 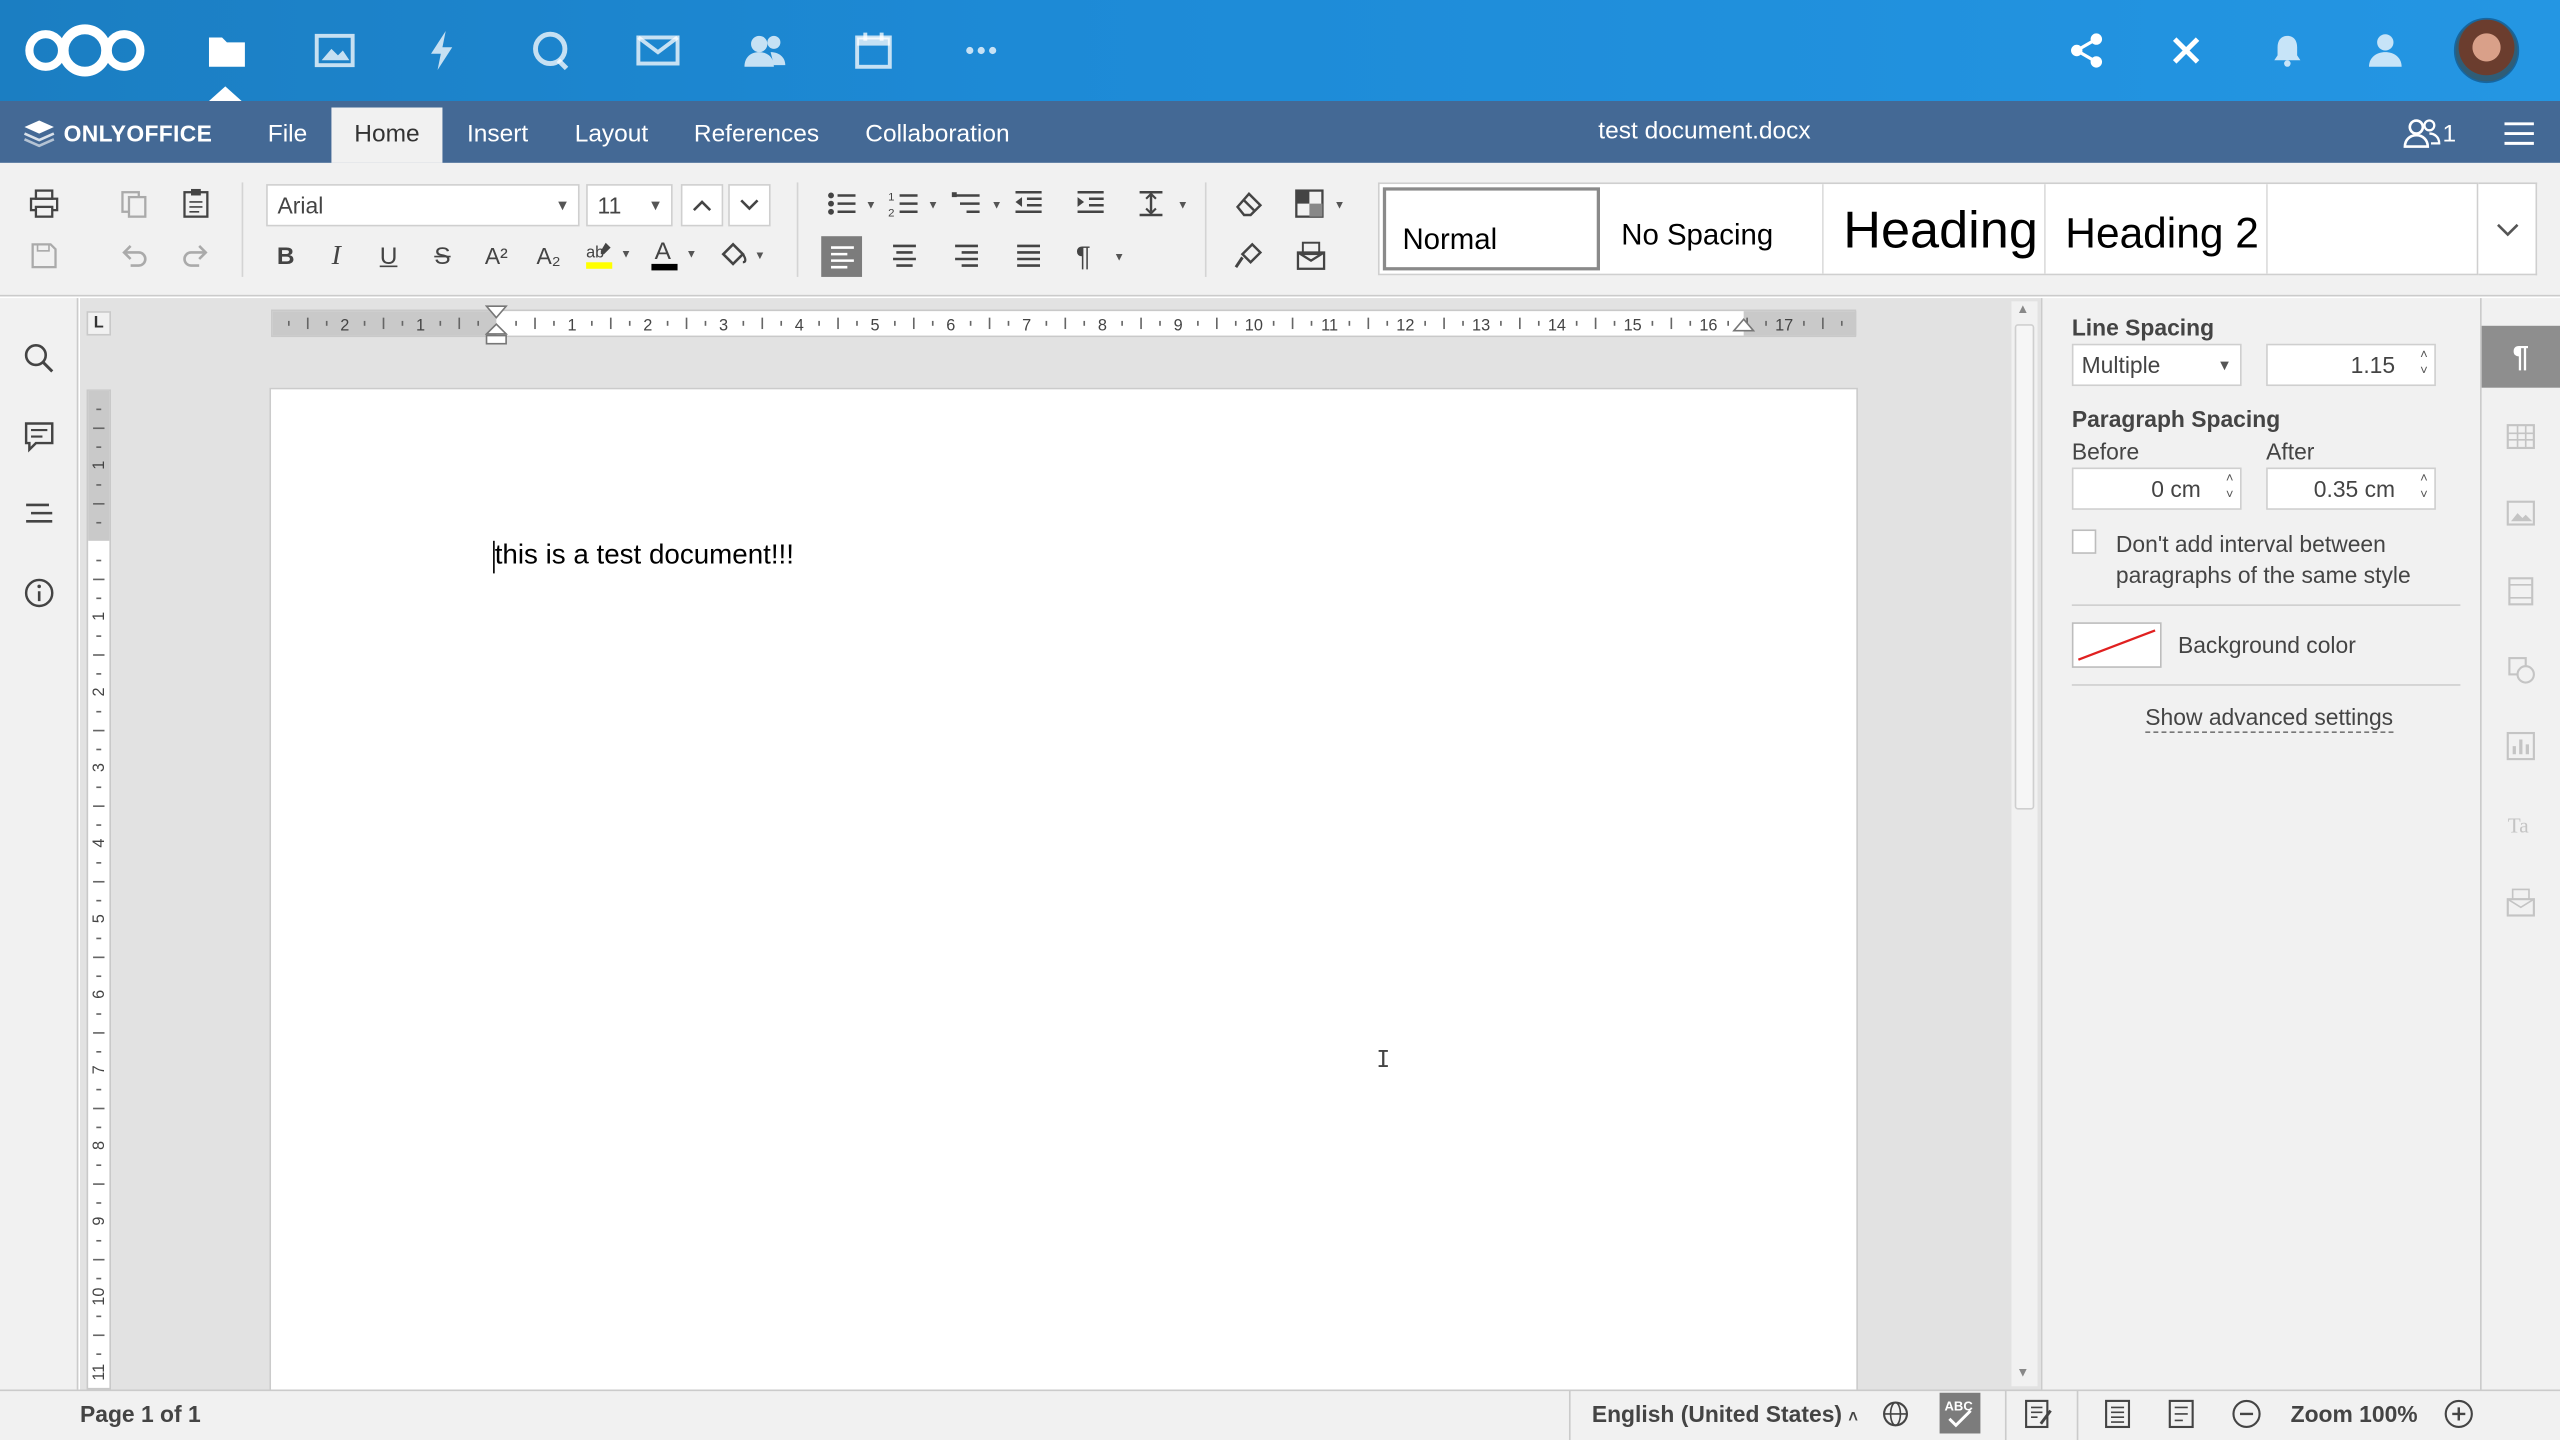 What do you see at coordinates (672, 255) in the screenshot?
I see `font-color-icon: A ▼` at bounding box center [672, 255].